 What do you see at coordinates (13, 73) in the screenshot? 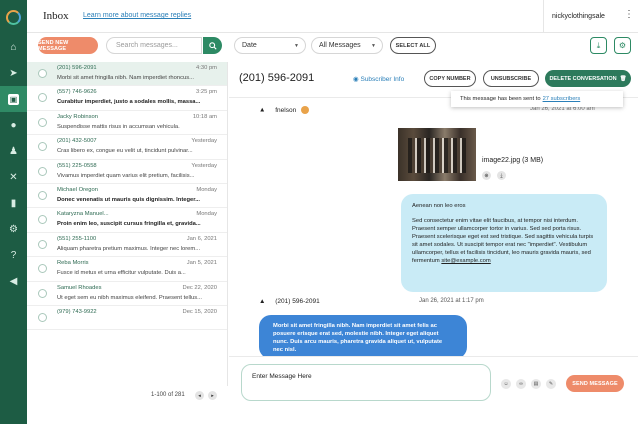
I see `sidebar-item-send: ➤` at bounding box center [13, 73].